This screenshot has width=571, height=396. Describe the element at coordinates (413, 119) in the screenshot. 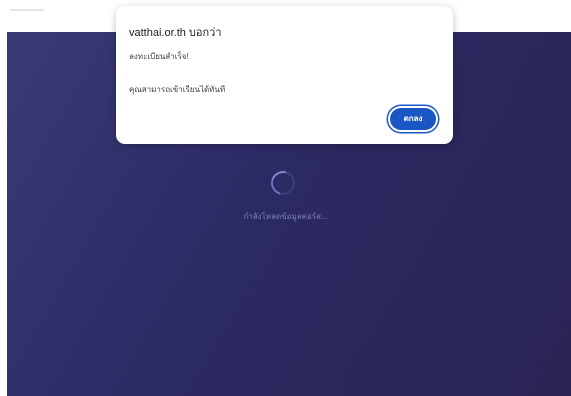

I see `ok-button: ตกลง` at that location.